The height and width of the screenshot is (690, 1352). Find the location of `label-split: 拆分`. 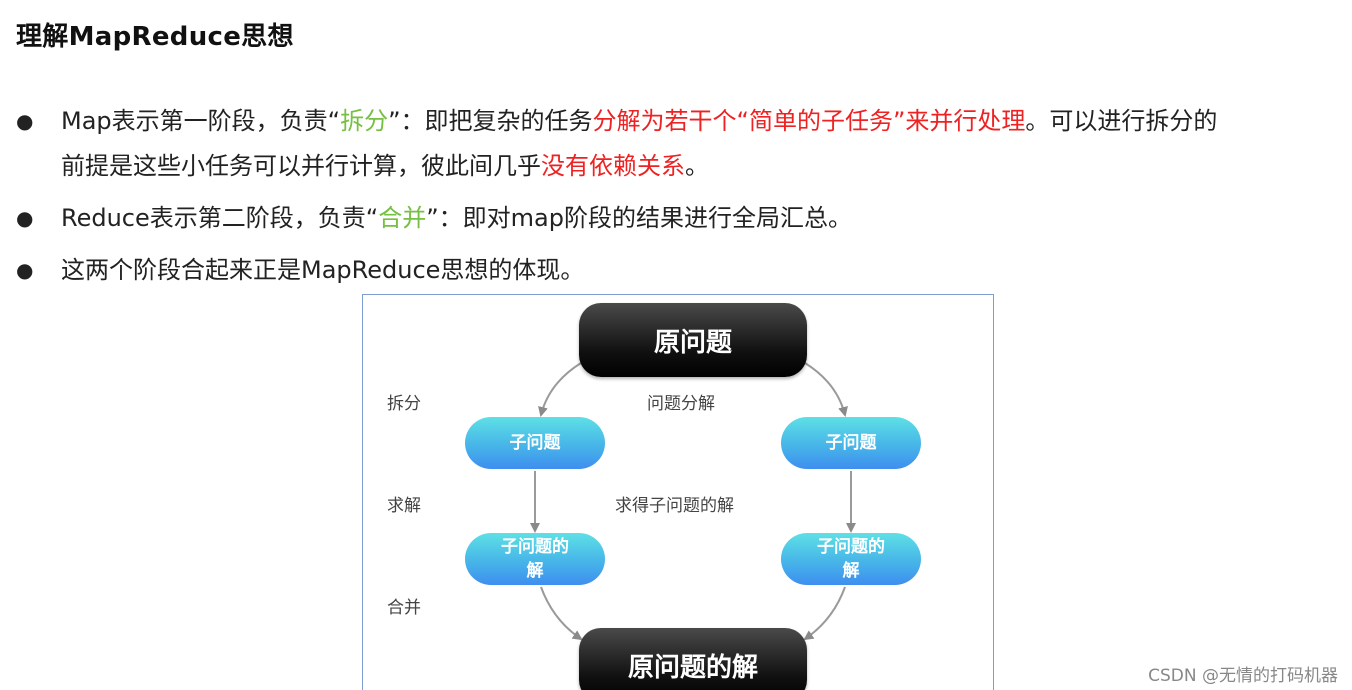

label-split: 拆分 is located at coordinates (404, 404).